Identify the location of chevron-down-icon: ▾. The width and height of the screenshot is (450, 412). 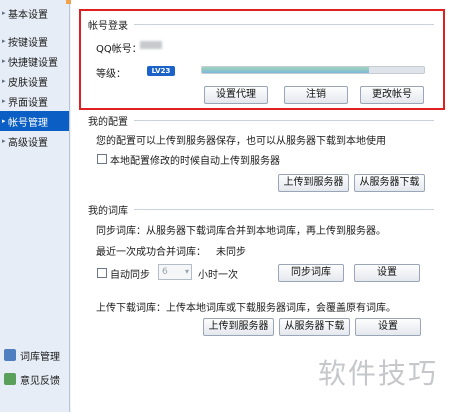
(186, 271).